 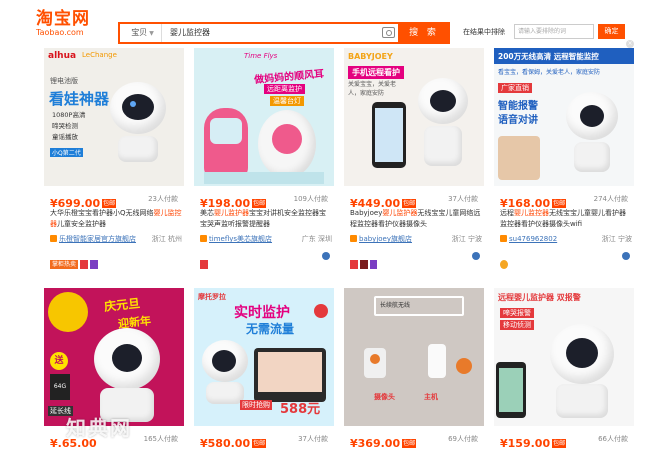 I want to click on product-title: 美芯婴儿监护器宝宝对讲机安全监控器宝宝哭声监听报警提醒器, so click(x=266, y=219).